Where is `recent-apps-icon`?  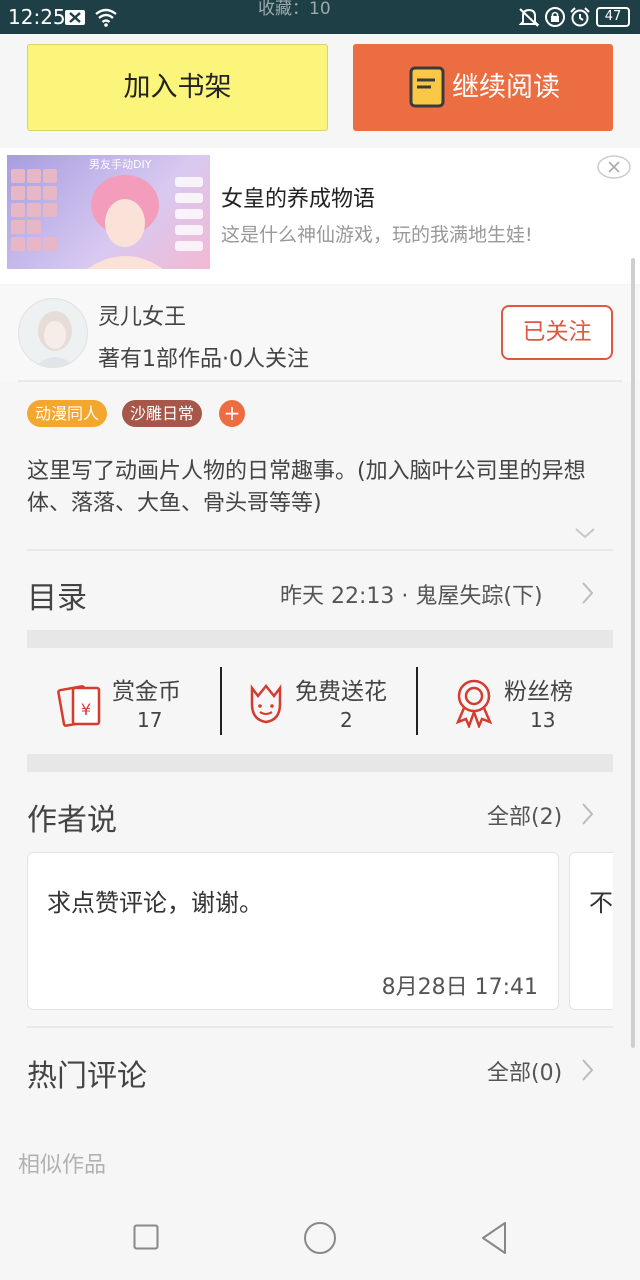
recent-apps-icon is located at coordinates (146, 1237).